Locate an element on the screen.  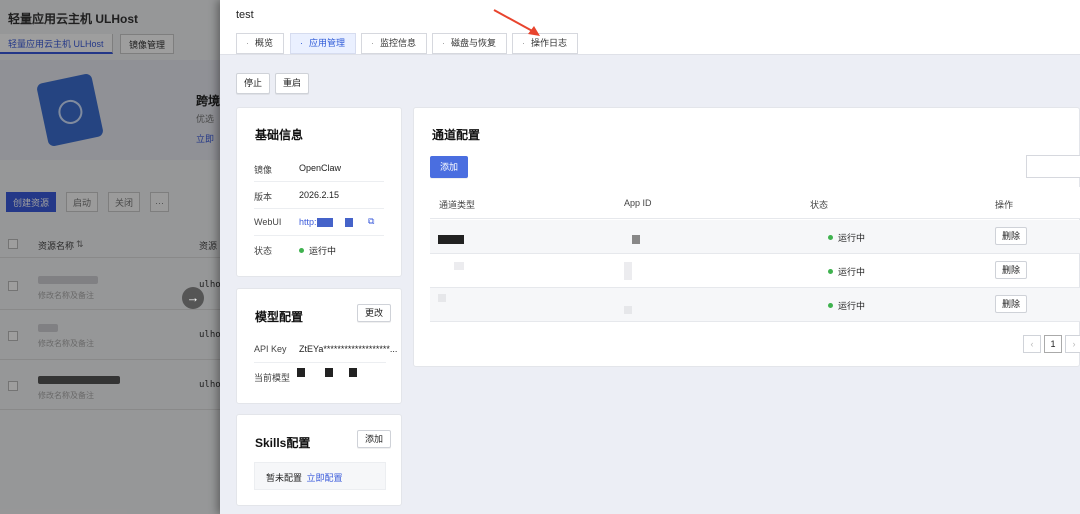
edit-model-button: 更改 is located at coordinates (374, 313).